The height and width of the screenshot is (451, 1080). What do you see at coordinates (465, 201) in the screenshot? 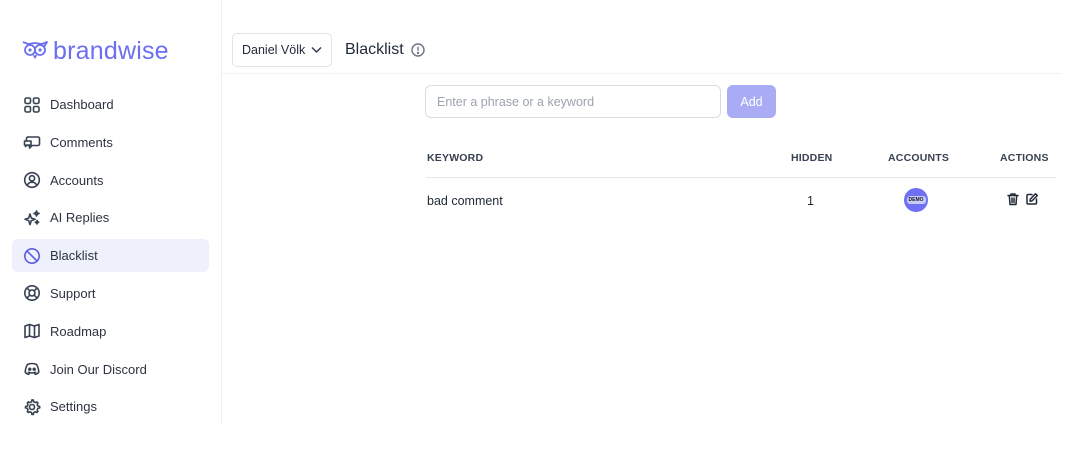
I see `keyword-cell: bad comment` at bounding box center [465, 201].